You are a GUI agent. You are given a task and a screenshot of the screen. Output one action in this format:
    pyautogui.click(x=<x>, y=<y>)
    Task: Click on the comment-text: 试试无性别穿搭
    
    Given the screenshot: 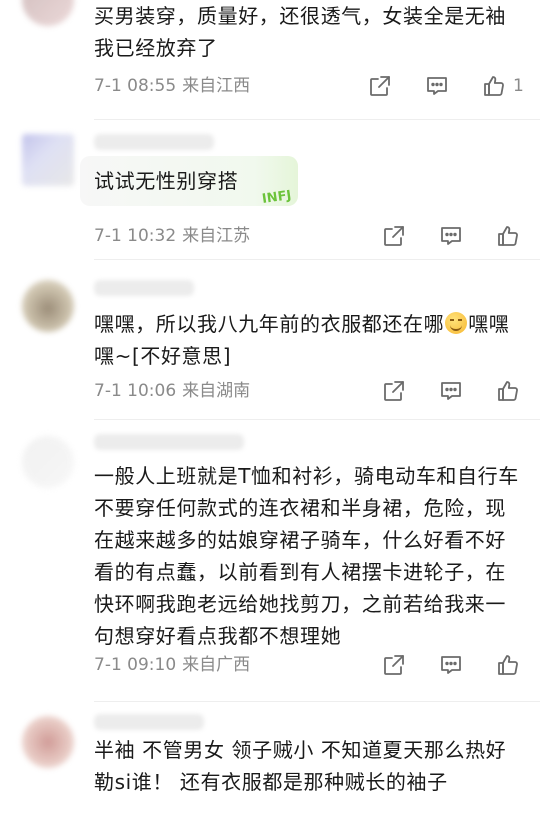 What is the action you would take?
    pyautogui.click(x=166, y=181)
    